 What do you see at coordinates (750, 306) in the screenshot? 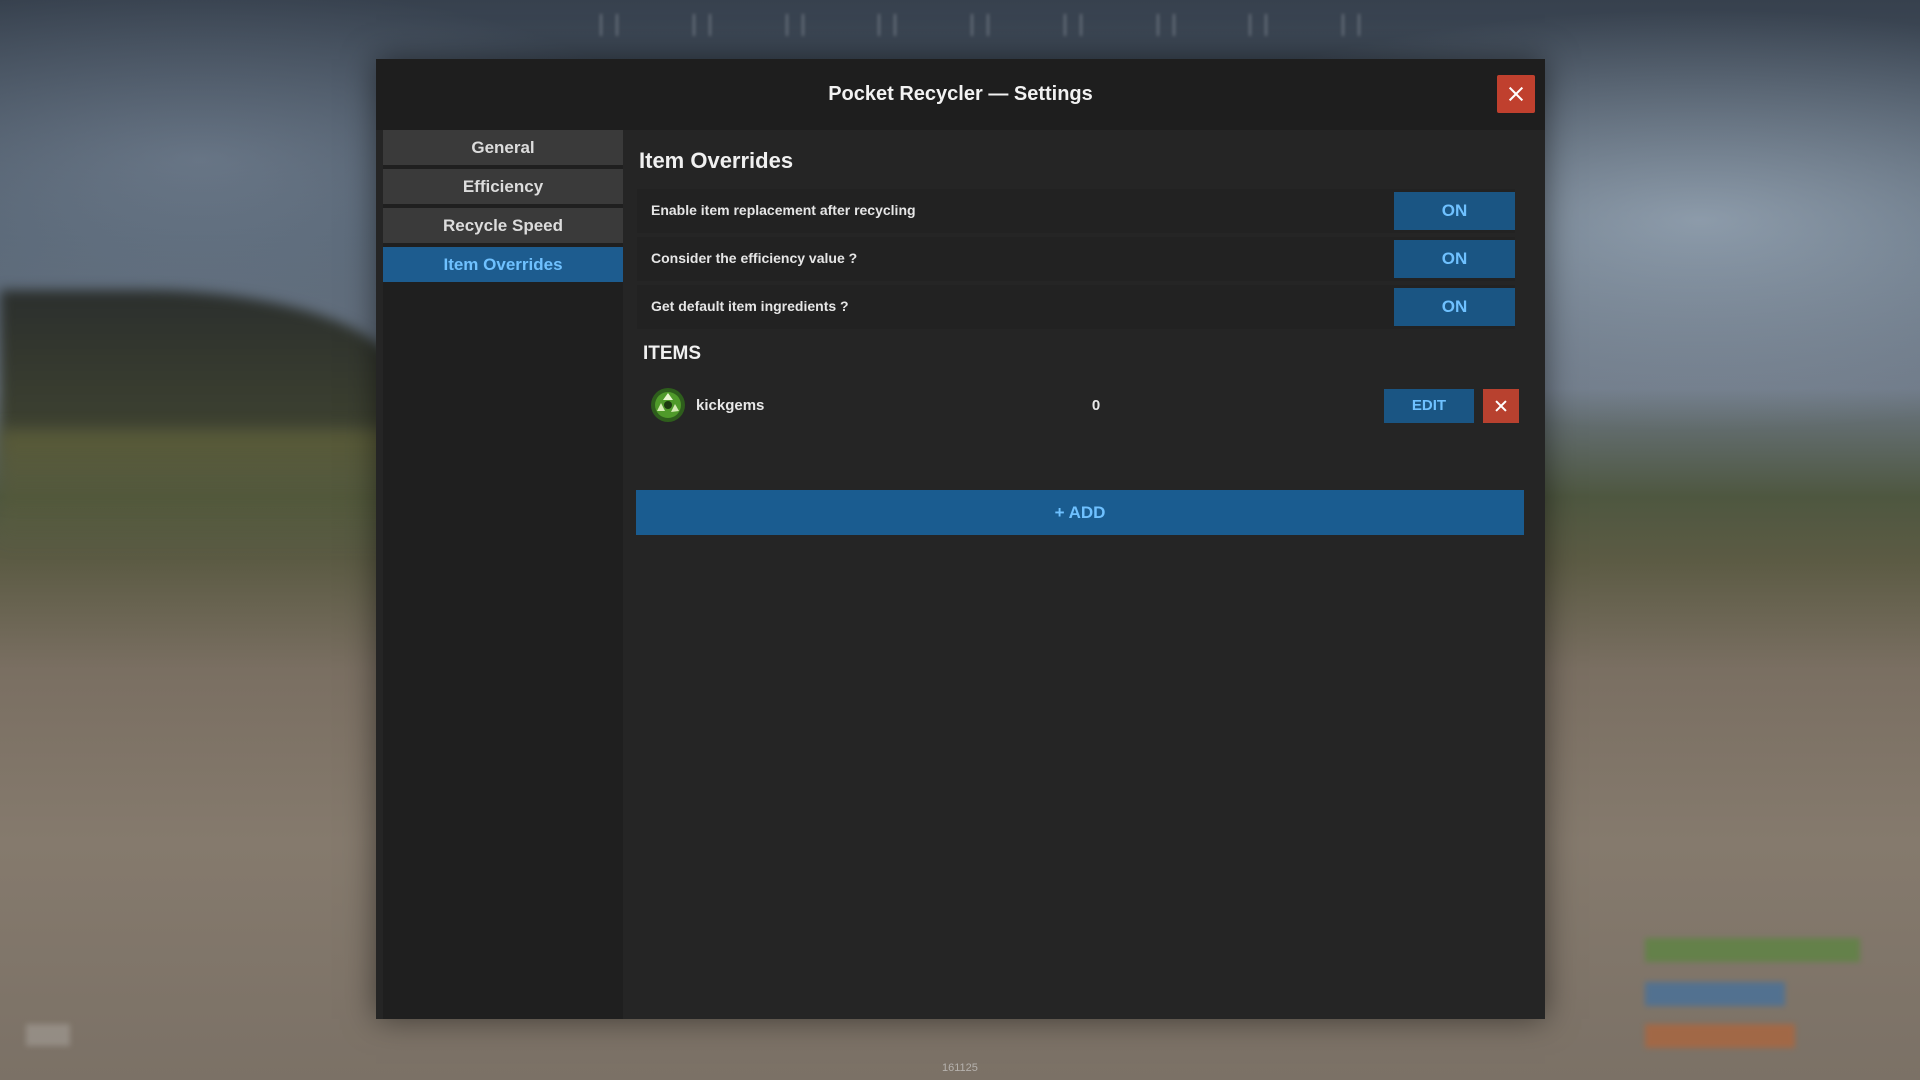
I see `toggle-label: Get default item ingredients ?` at bounding box center [750, 306].